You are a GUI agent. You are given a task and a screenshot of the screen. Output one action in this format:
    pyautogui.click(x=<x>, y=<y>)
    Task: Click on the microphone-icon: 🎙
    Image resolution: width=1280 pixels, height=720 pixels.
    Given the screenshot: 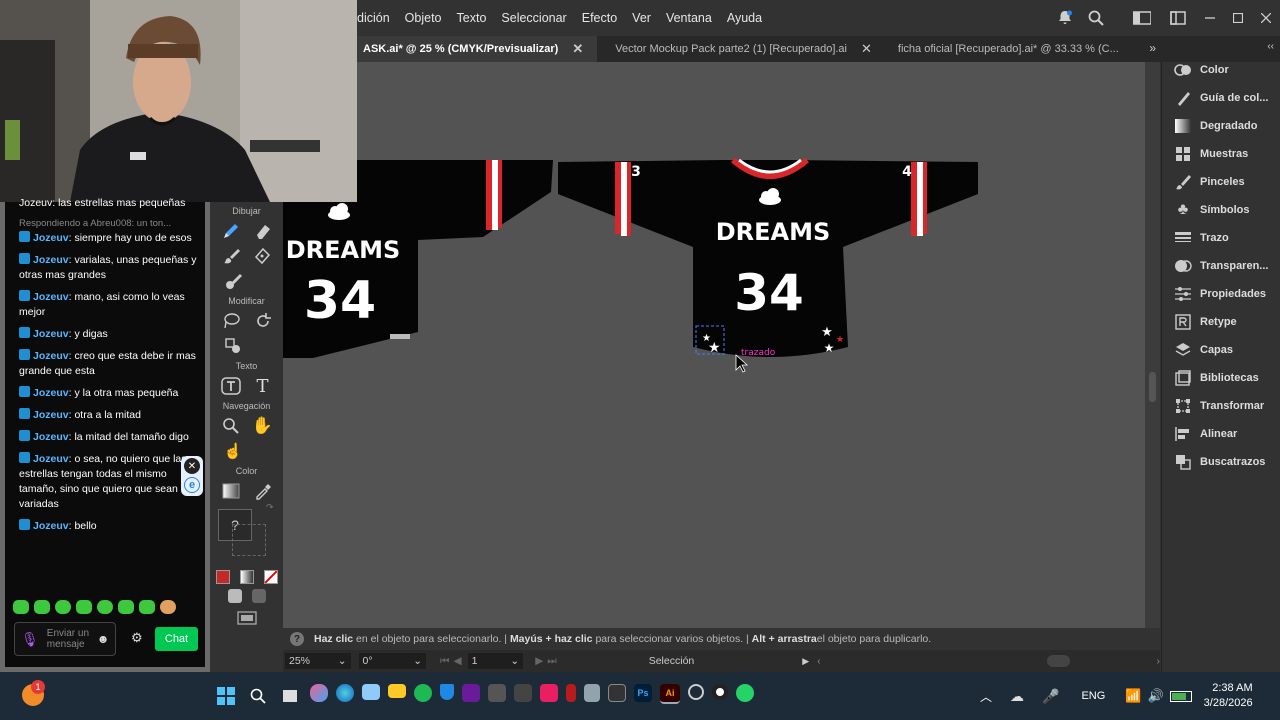 What is the action you would take?
    pyautogui.click(x=30, y=639)
    